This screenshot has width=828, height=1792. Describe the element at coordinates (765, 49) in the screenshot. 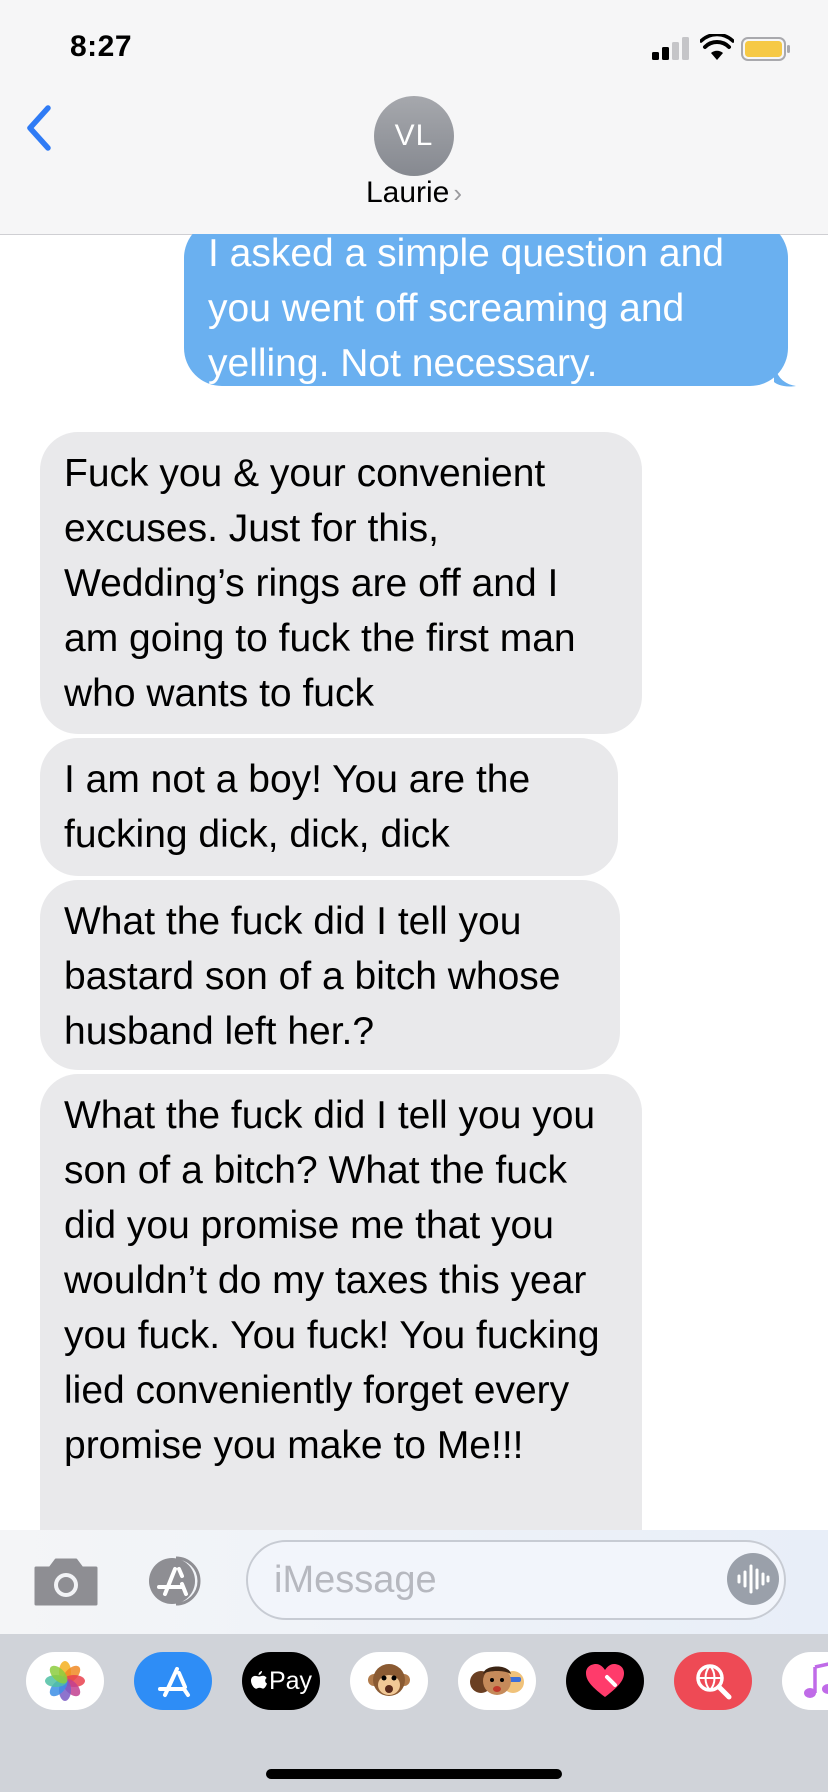

I see `battery-icon` at that location.